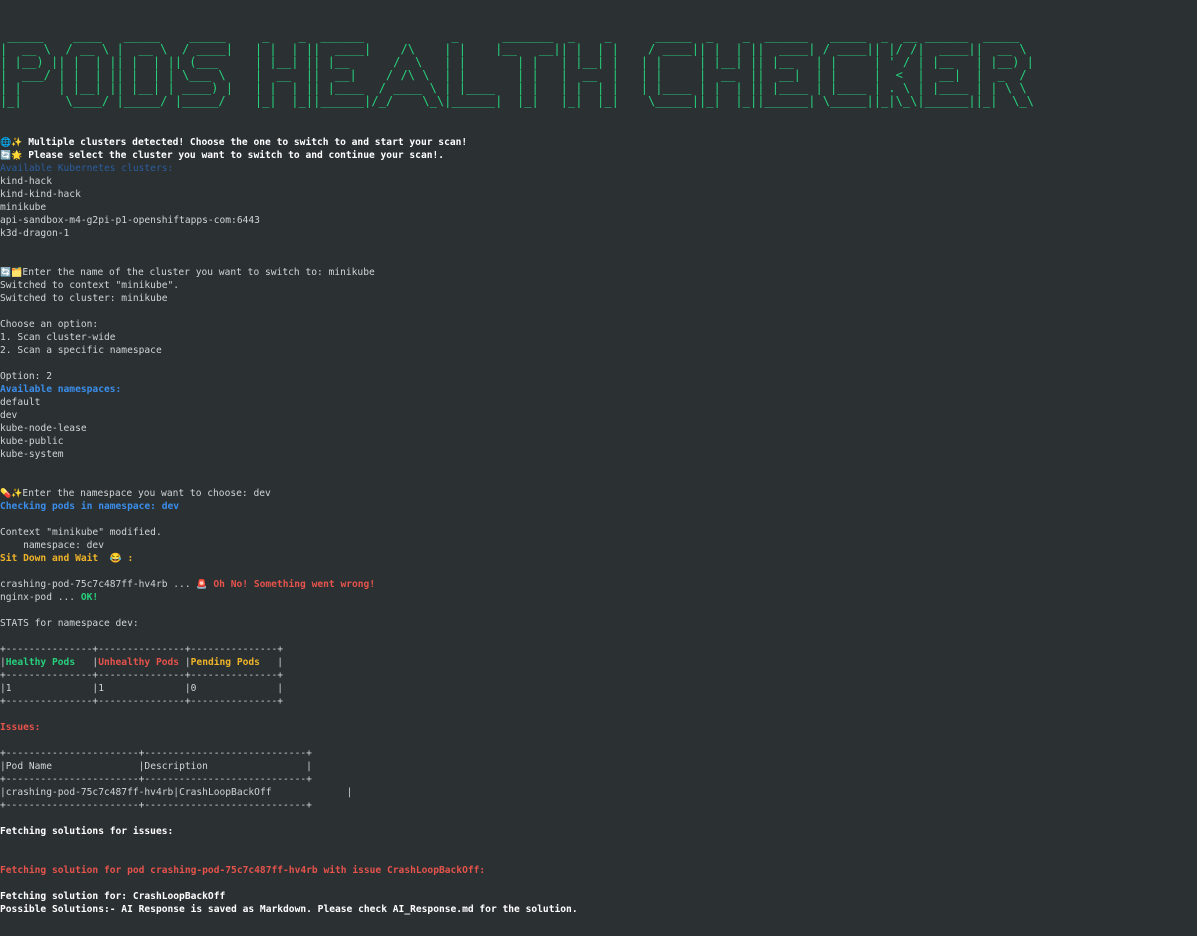 Image resolution: width=1197 pixels, height=936 pixels. I want to click on namespace-item: kube-public, so click(32, 441).